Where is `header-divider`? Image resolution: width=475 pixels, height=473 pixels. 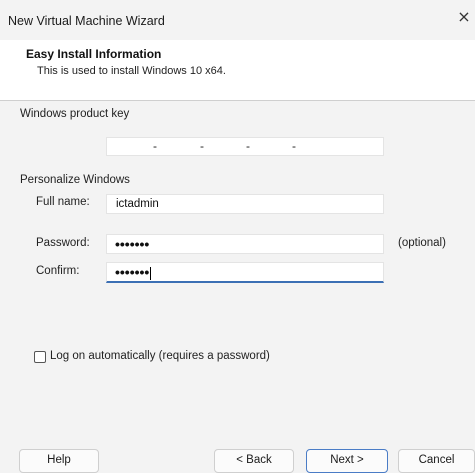 header-divider is located at coordinates (237, 100).